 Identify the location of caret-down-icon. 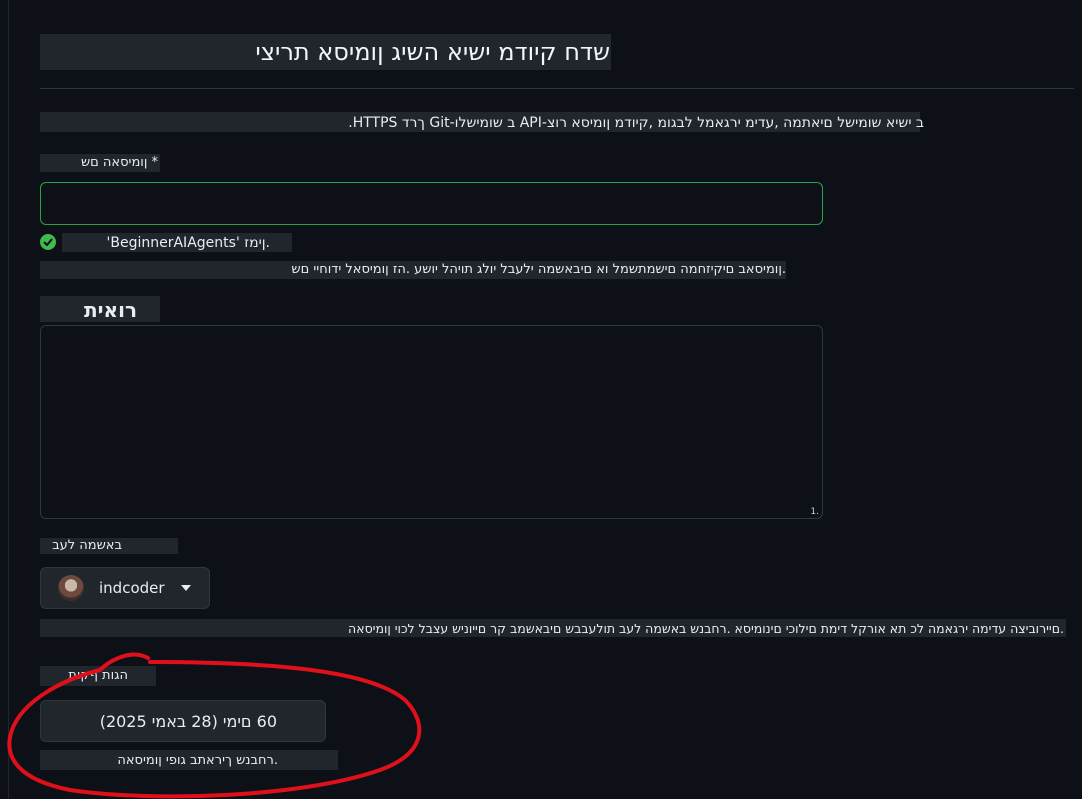
(186, 588).